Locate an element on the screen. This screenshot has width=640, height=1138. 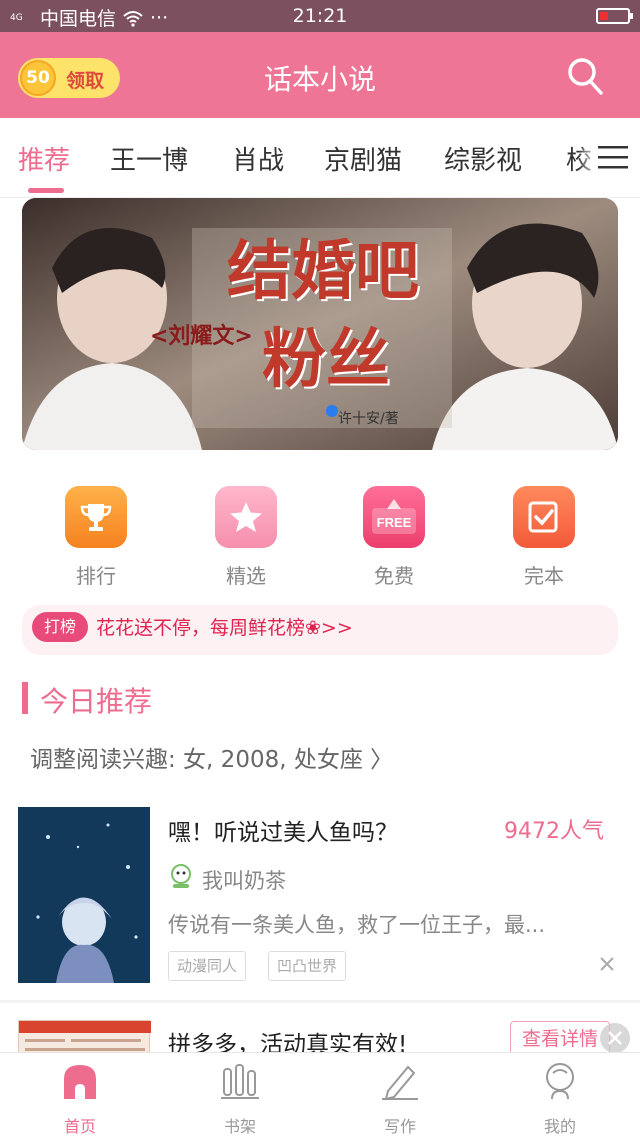
book-popularity: 9472人气 is located at coordinates (554, 831).